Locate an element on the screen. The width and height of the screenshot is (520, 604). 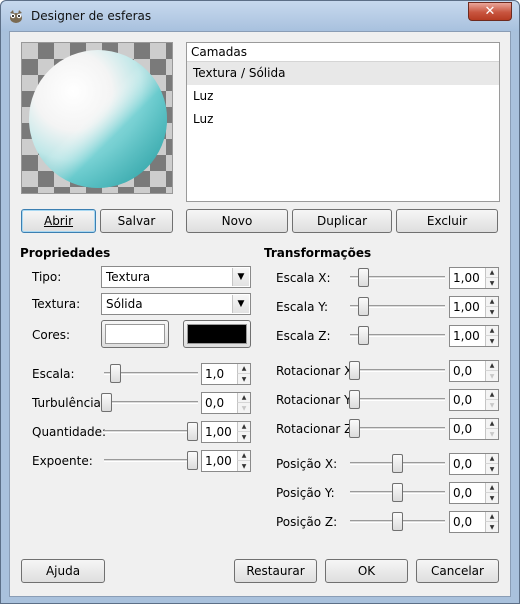
type-value: Textura is located at coordinates (128, 277).